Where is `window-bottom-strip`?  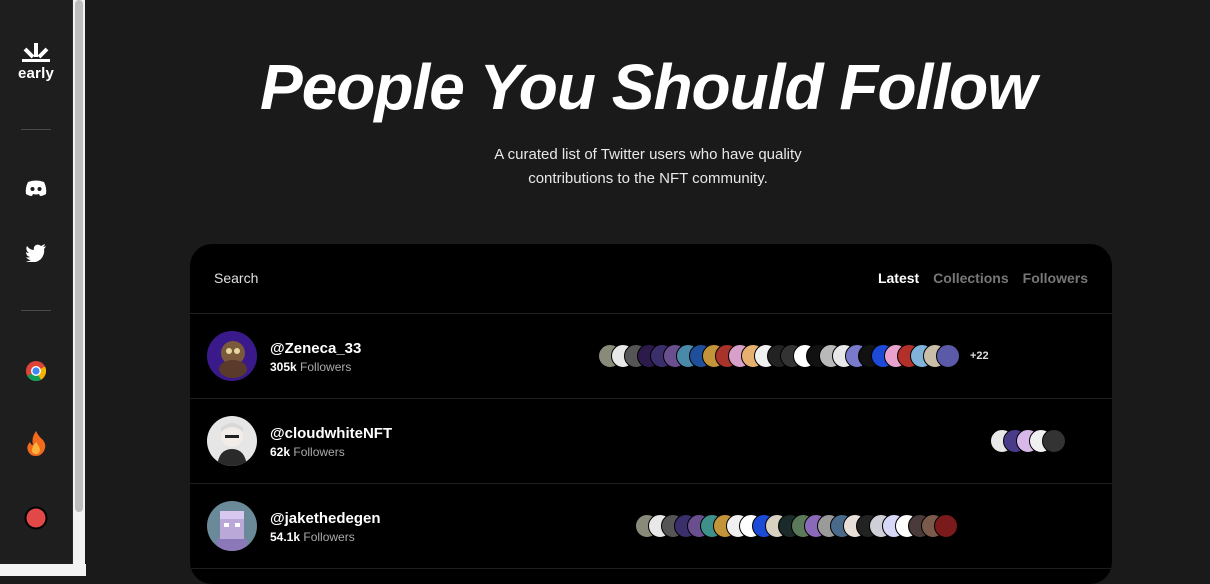
window-bottom-strip is located at coordinates (43, 570).